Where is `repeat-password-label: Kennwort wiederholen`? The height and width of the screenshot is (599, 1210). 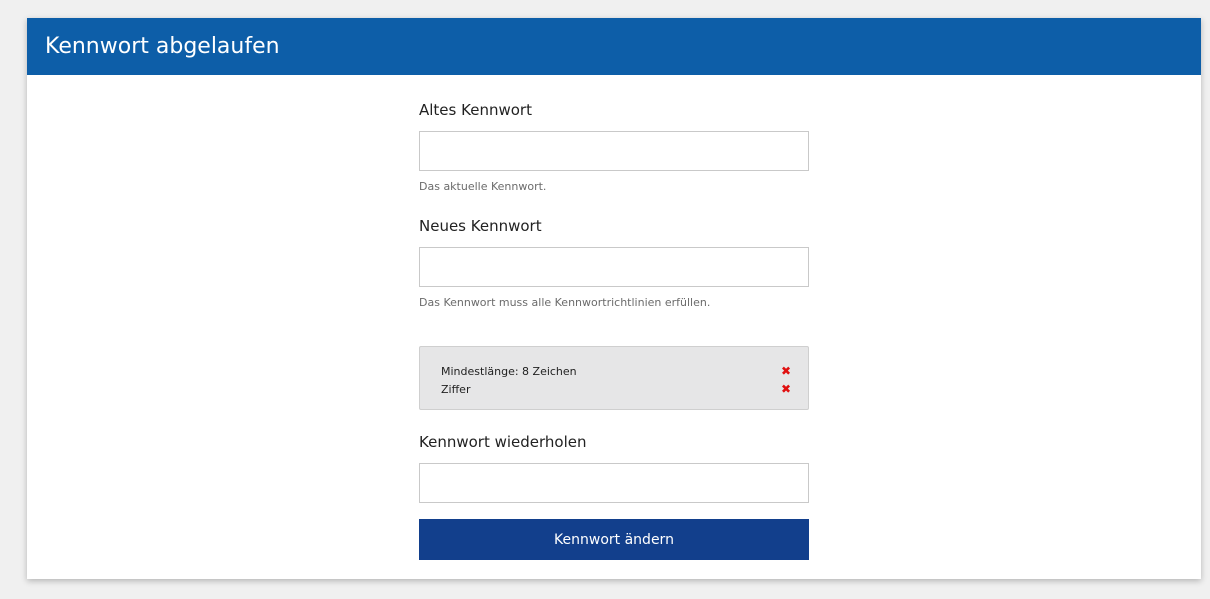 repeat-password-label: Kennwort wiederholen is located at coordinates (503, 442).